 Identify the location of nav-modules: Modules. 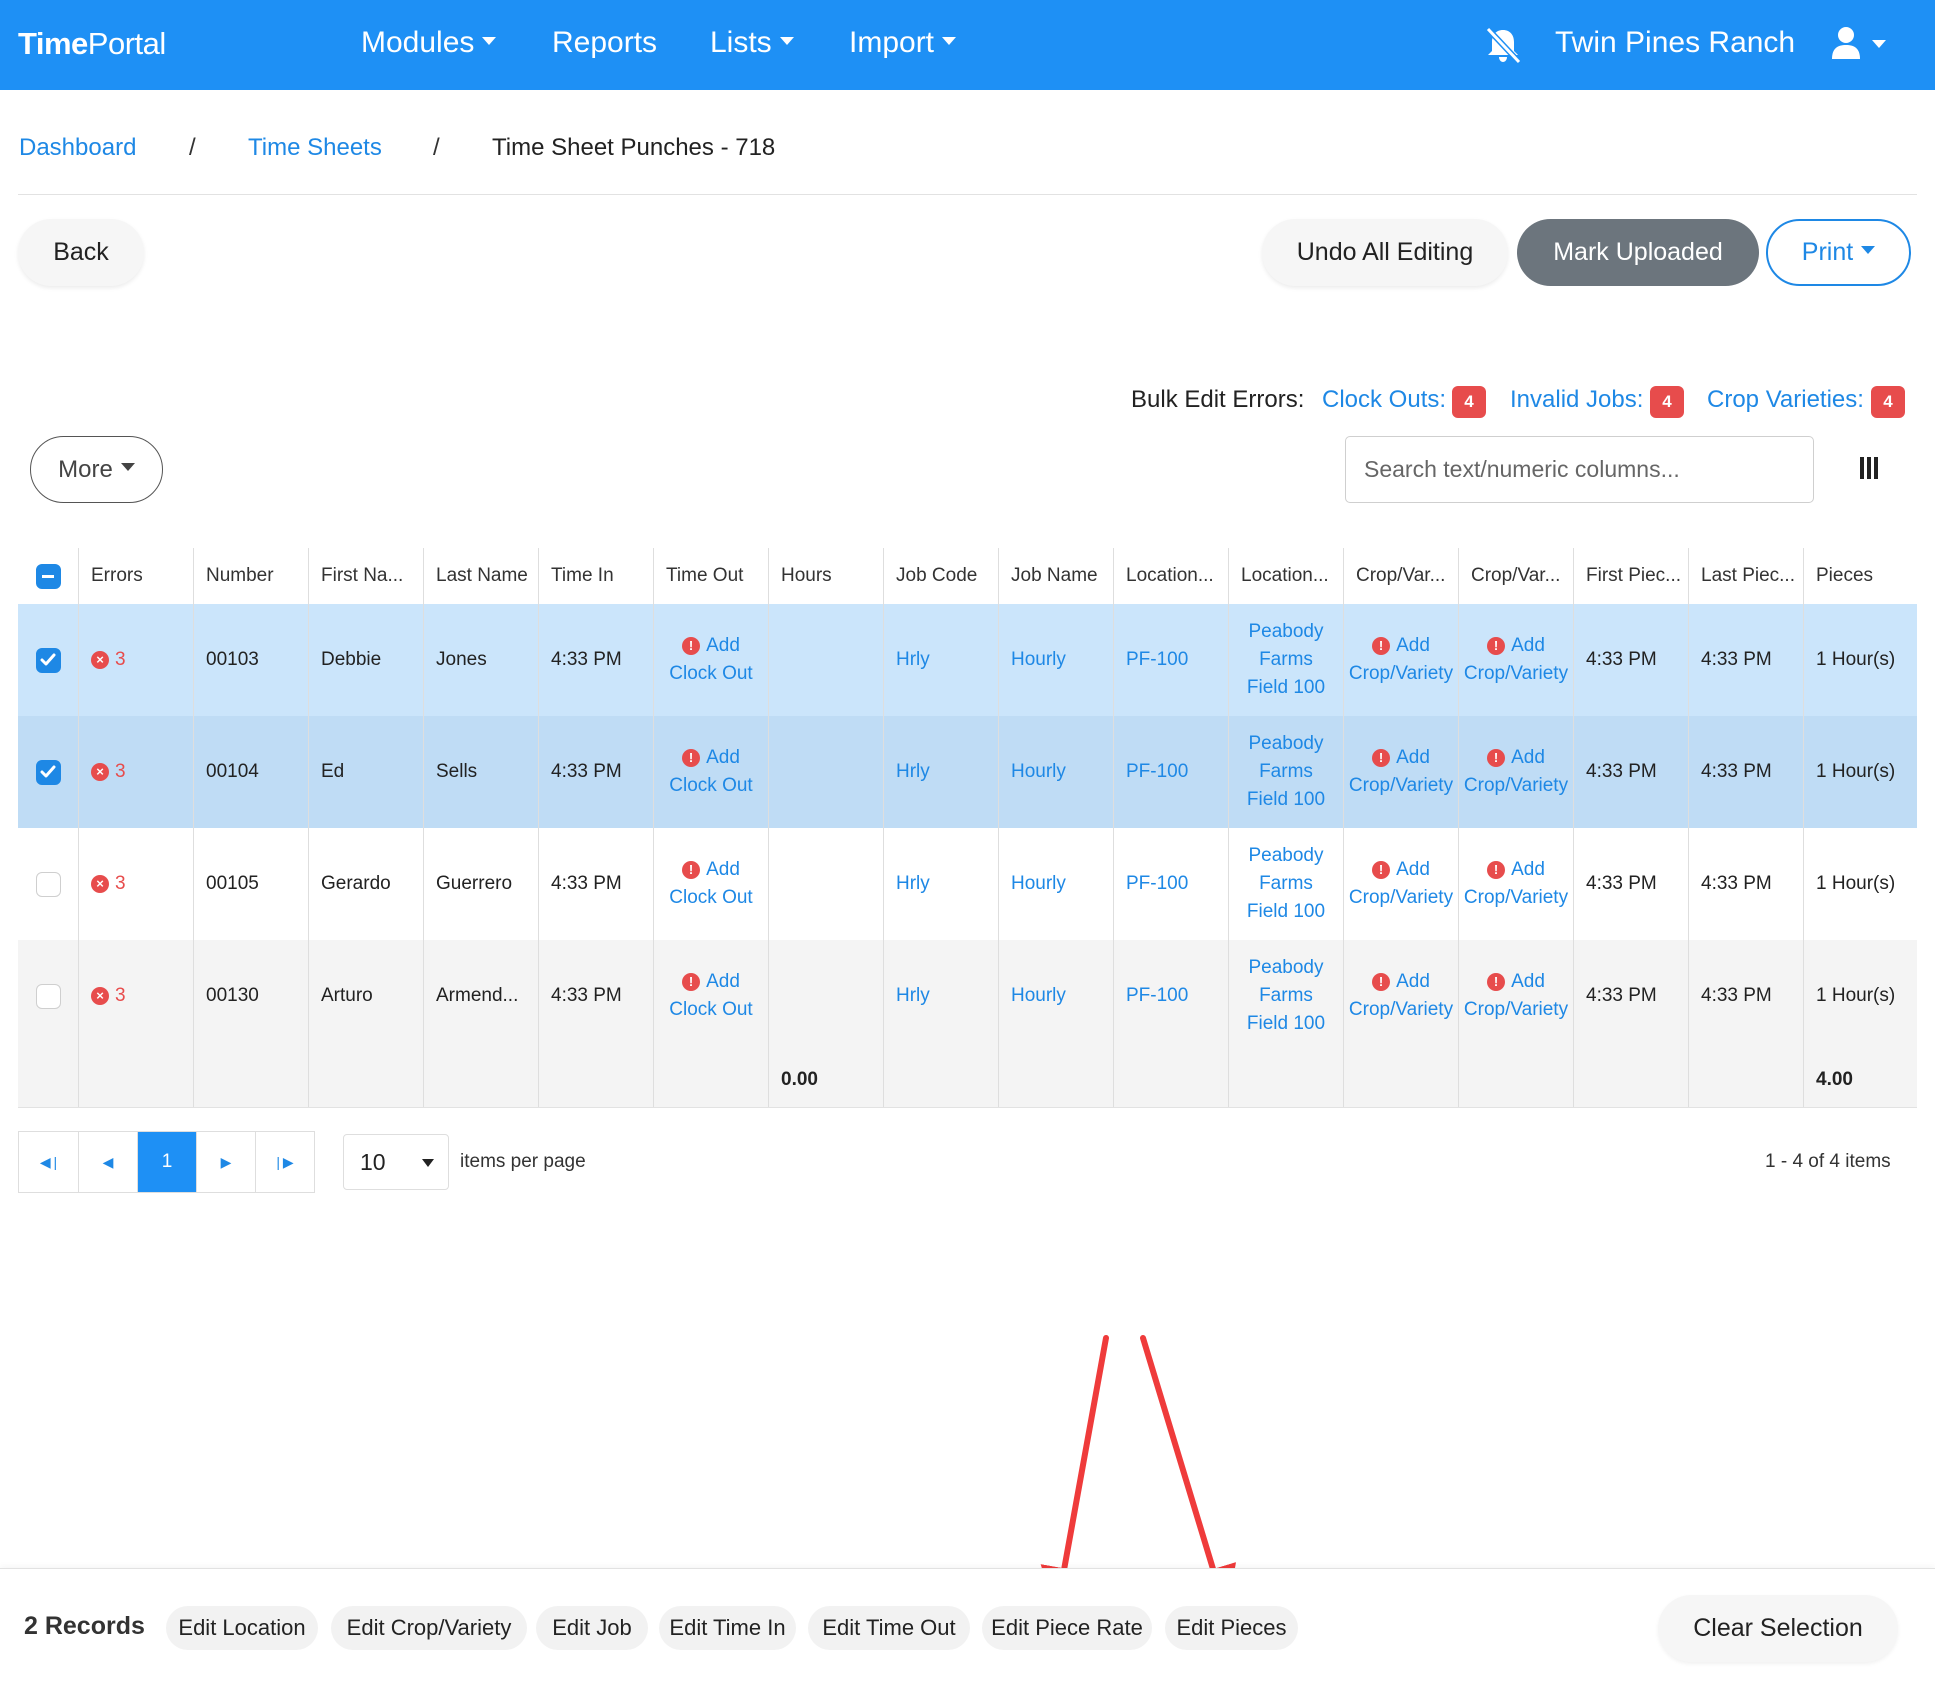
(429, 43).